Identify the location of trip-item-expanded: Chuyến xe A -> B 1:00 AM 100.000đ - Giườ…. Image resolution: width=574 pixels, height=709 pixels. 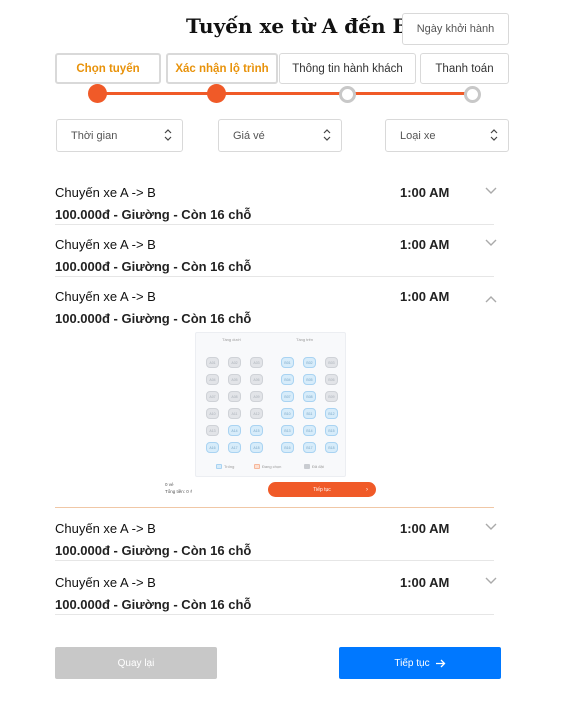
(276, 309).